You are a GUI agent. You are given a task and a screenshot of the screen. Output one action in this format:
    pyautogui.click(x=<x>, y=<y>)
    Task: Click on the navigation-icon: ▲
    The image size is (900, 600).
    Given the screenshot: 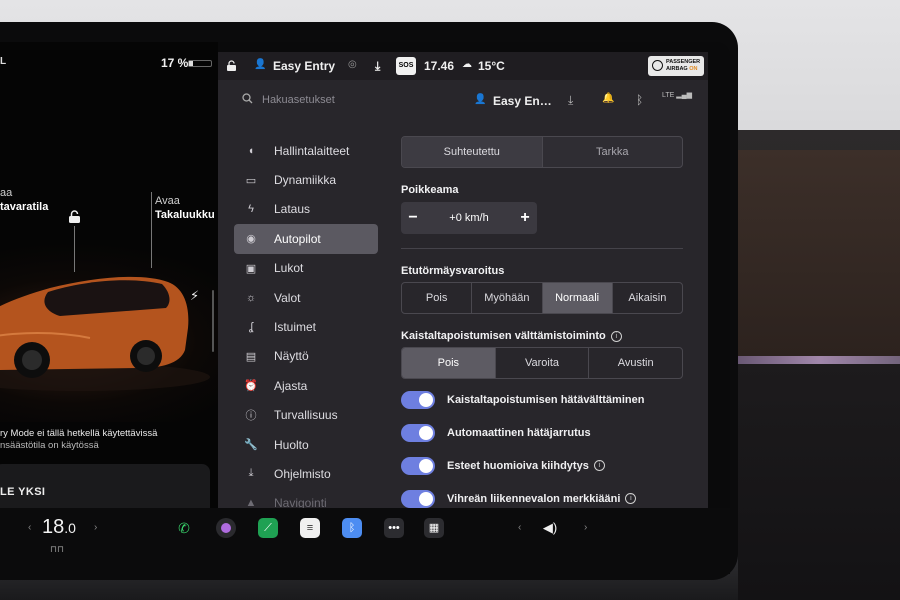 What is the action you would take?
    pyautogui.click(x=251, y=502)
    